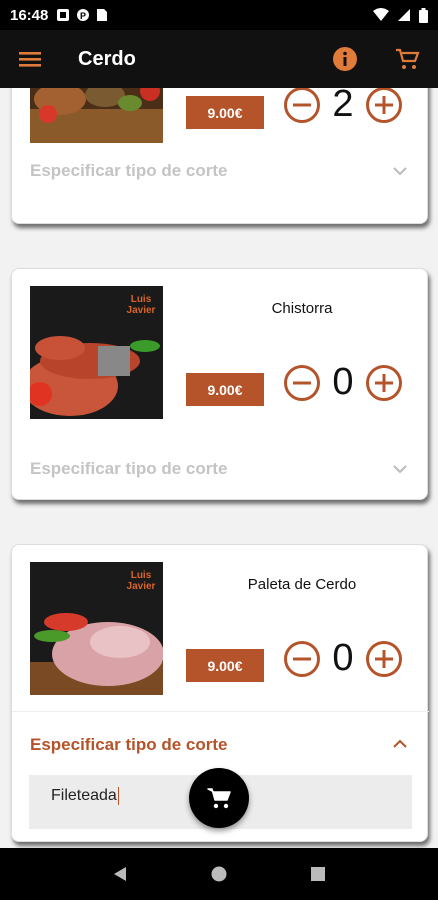 The image size is (438, 900). Describe the element at coordinates (29, 15) in the screenshot. I see `status-time: 16:48` at that location.